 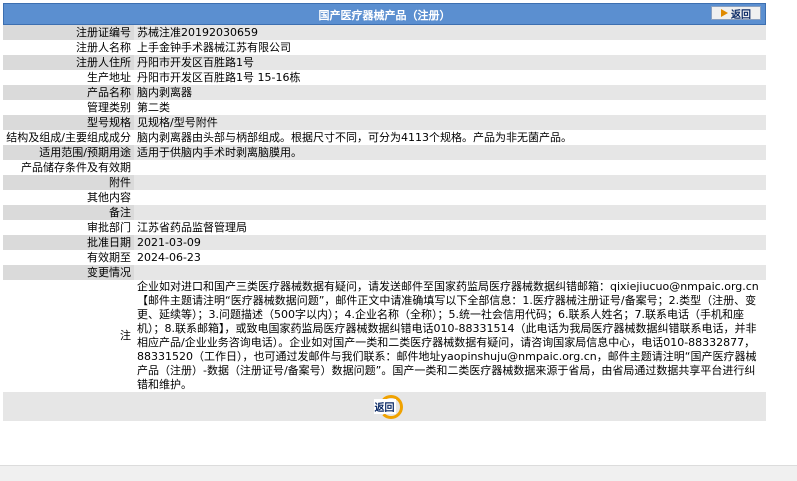 I want to click on field-value: 适用于供脑内手术时剥离脑膜用。, so click(x=450, y=152).